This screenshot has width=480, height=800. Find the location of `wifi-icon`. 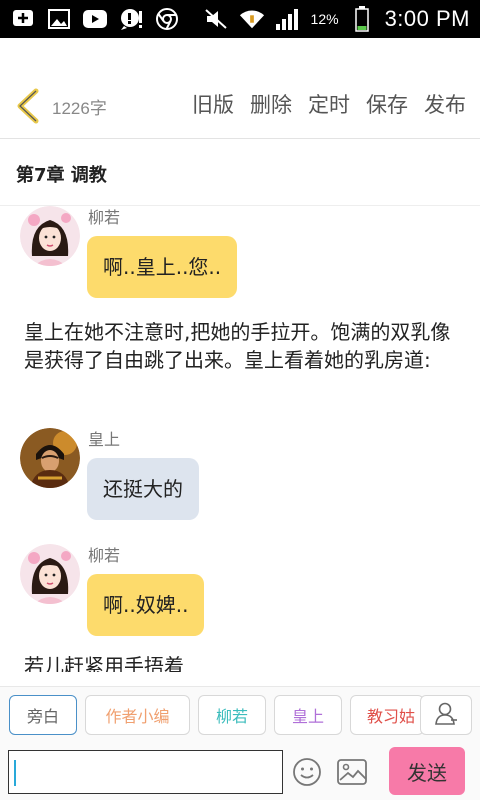

wifi-icon is located at coordinates (252, 19).